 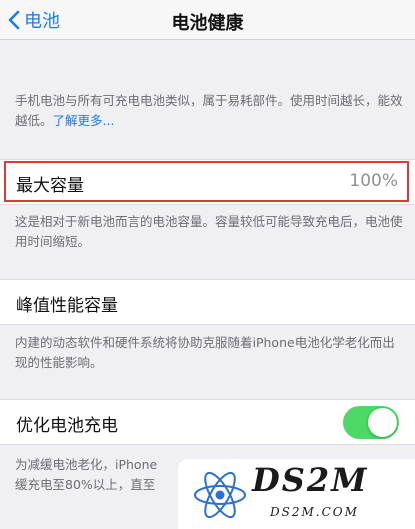 I want to click on watermark-url: DS2M.COM, so click(x=314, y=512).